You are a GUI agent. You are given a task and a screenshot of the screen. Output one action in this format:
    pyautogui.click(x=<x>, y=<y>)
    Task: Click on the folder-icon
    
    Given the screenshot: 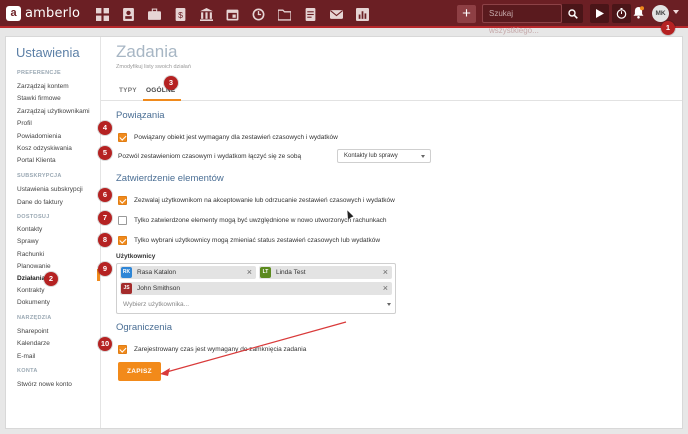 What is the action you would take?
    pyautogui.click(x=284, y=14)
    